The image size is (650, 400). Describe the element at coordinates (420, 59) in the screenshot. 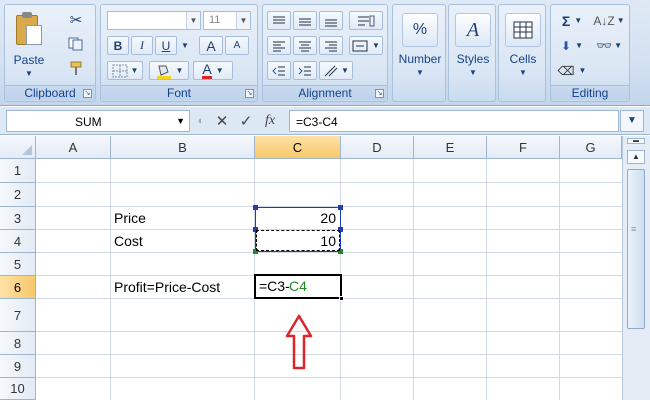

I see `number-label: Number` at that location.